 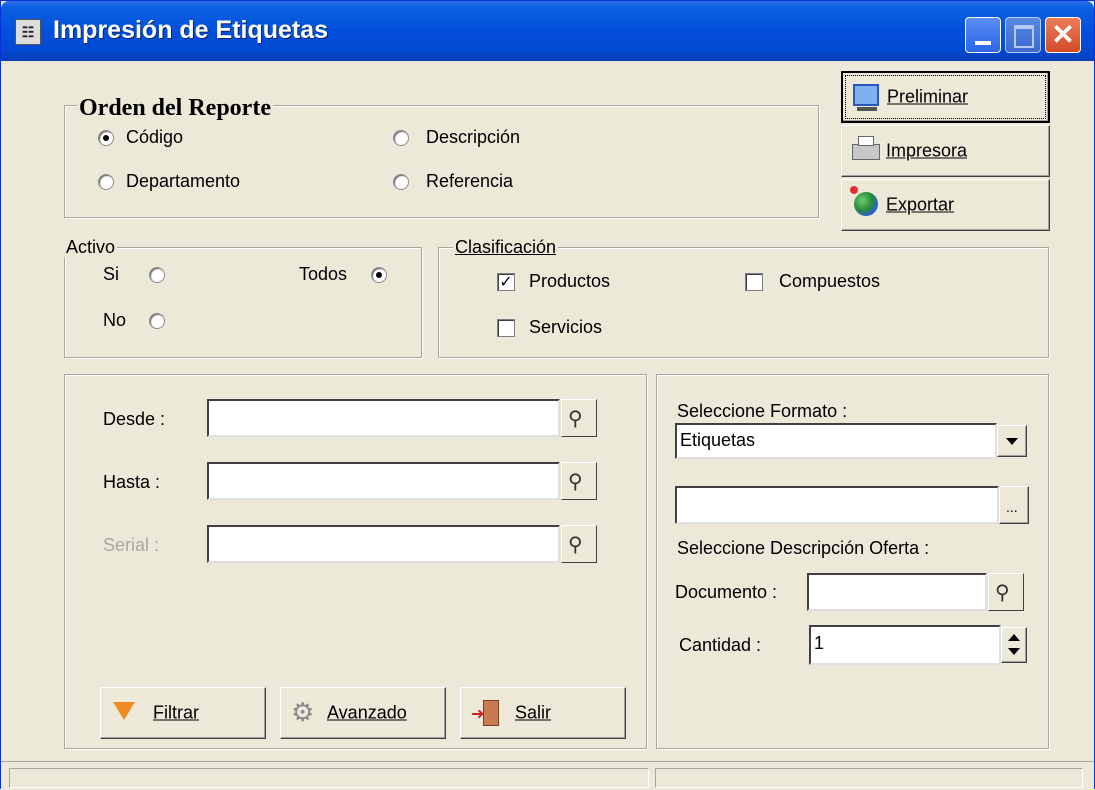 What do you see at coordinates (837, 505) in the screenshot?
I see `formato-path-input` at bounding box center [837, 505].